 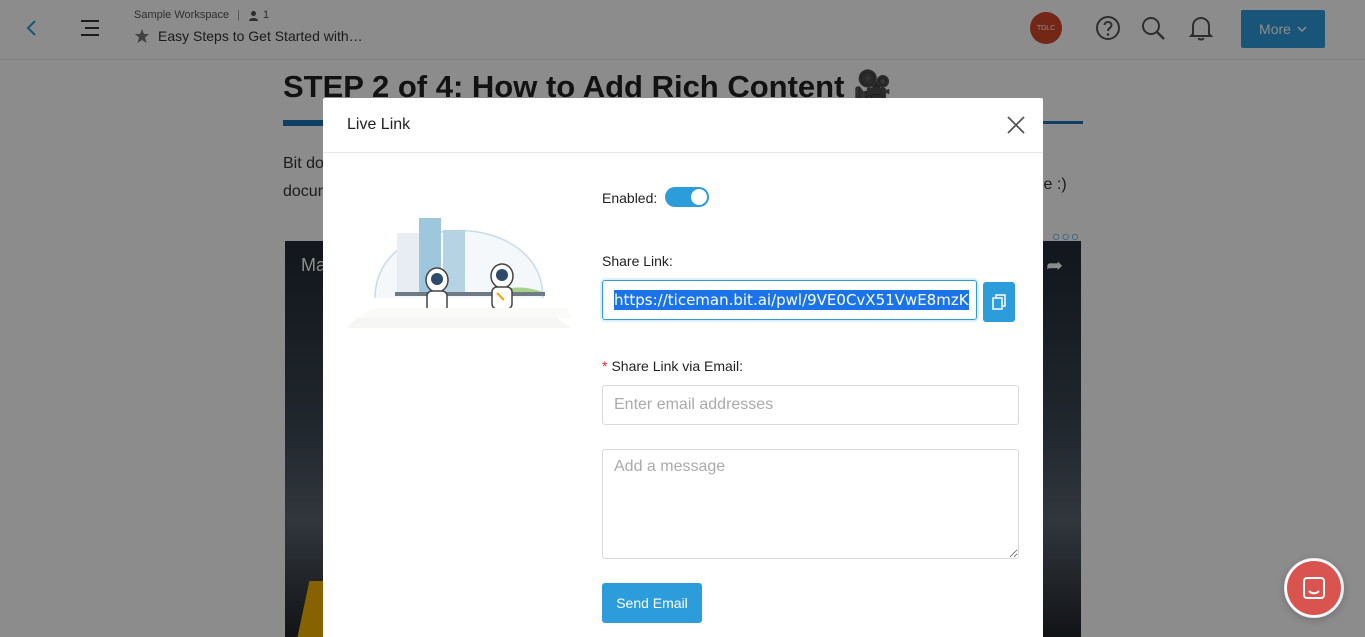 I want to click on close-button, so click(x=1016, y=125).